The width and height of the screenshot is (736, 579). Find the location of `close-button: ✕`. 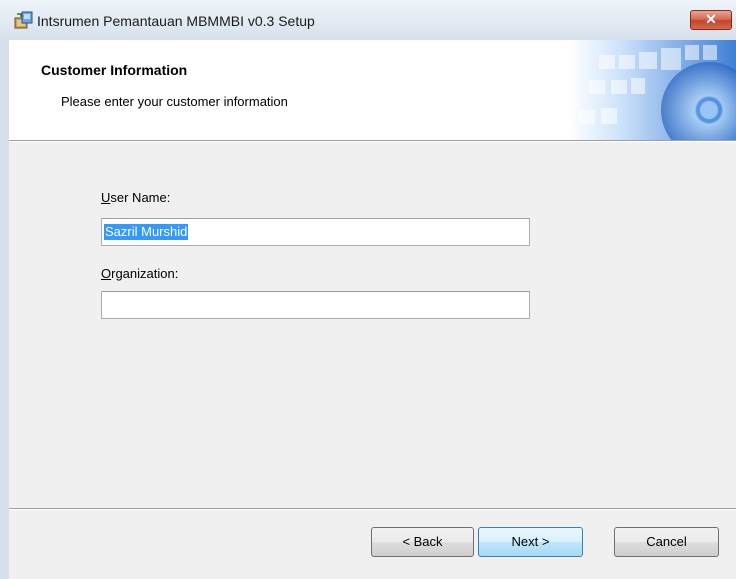

close-button: ✕ is located at coordinates (711, 20).